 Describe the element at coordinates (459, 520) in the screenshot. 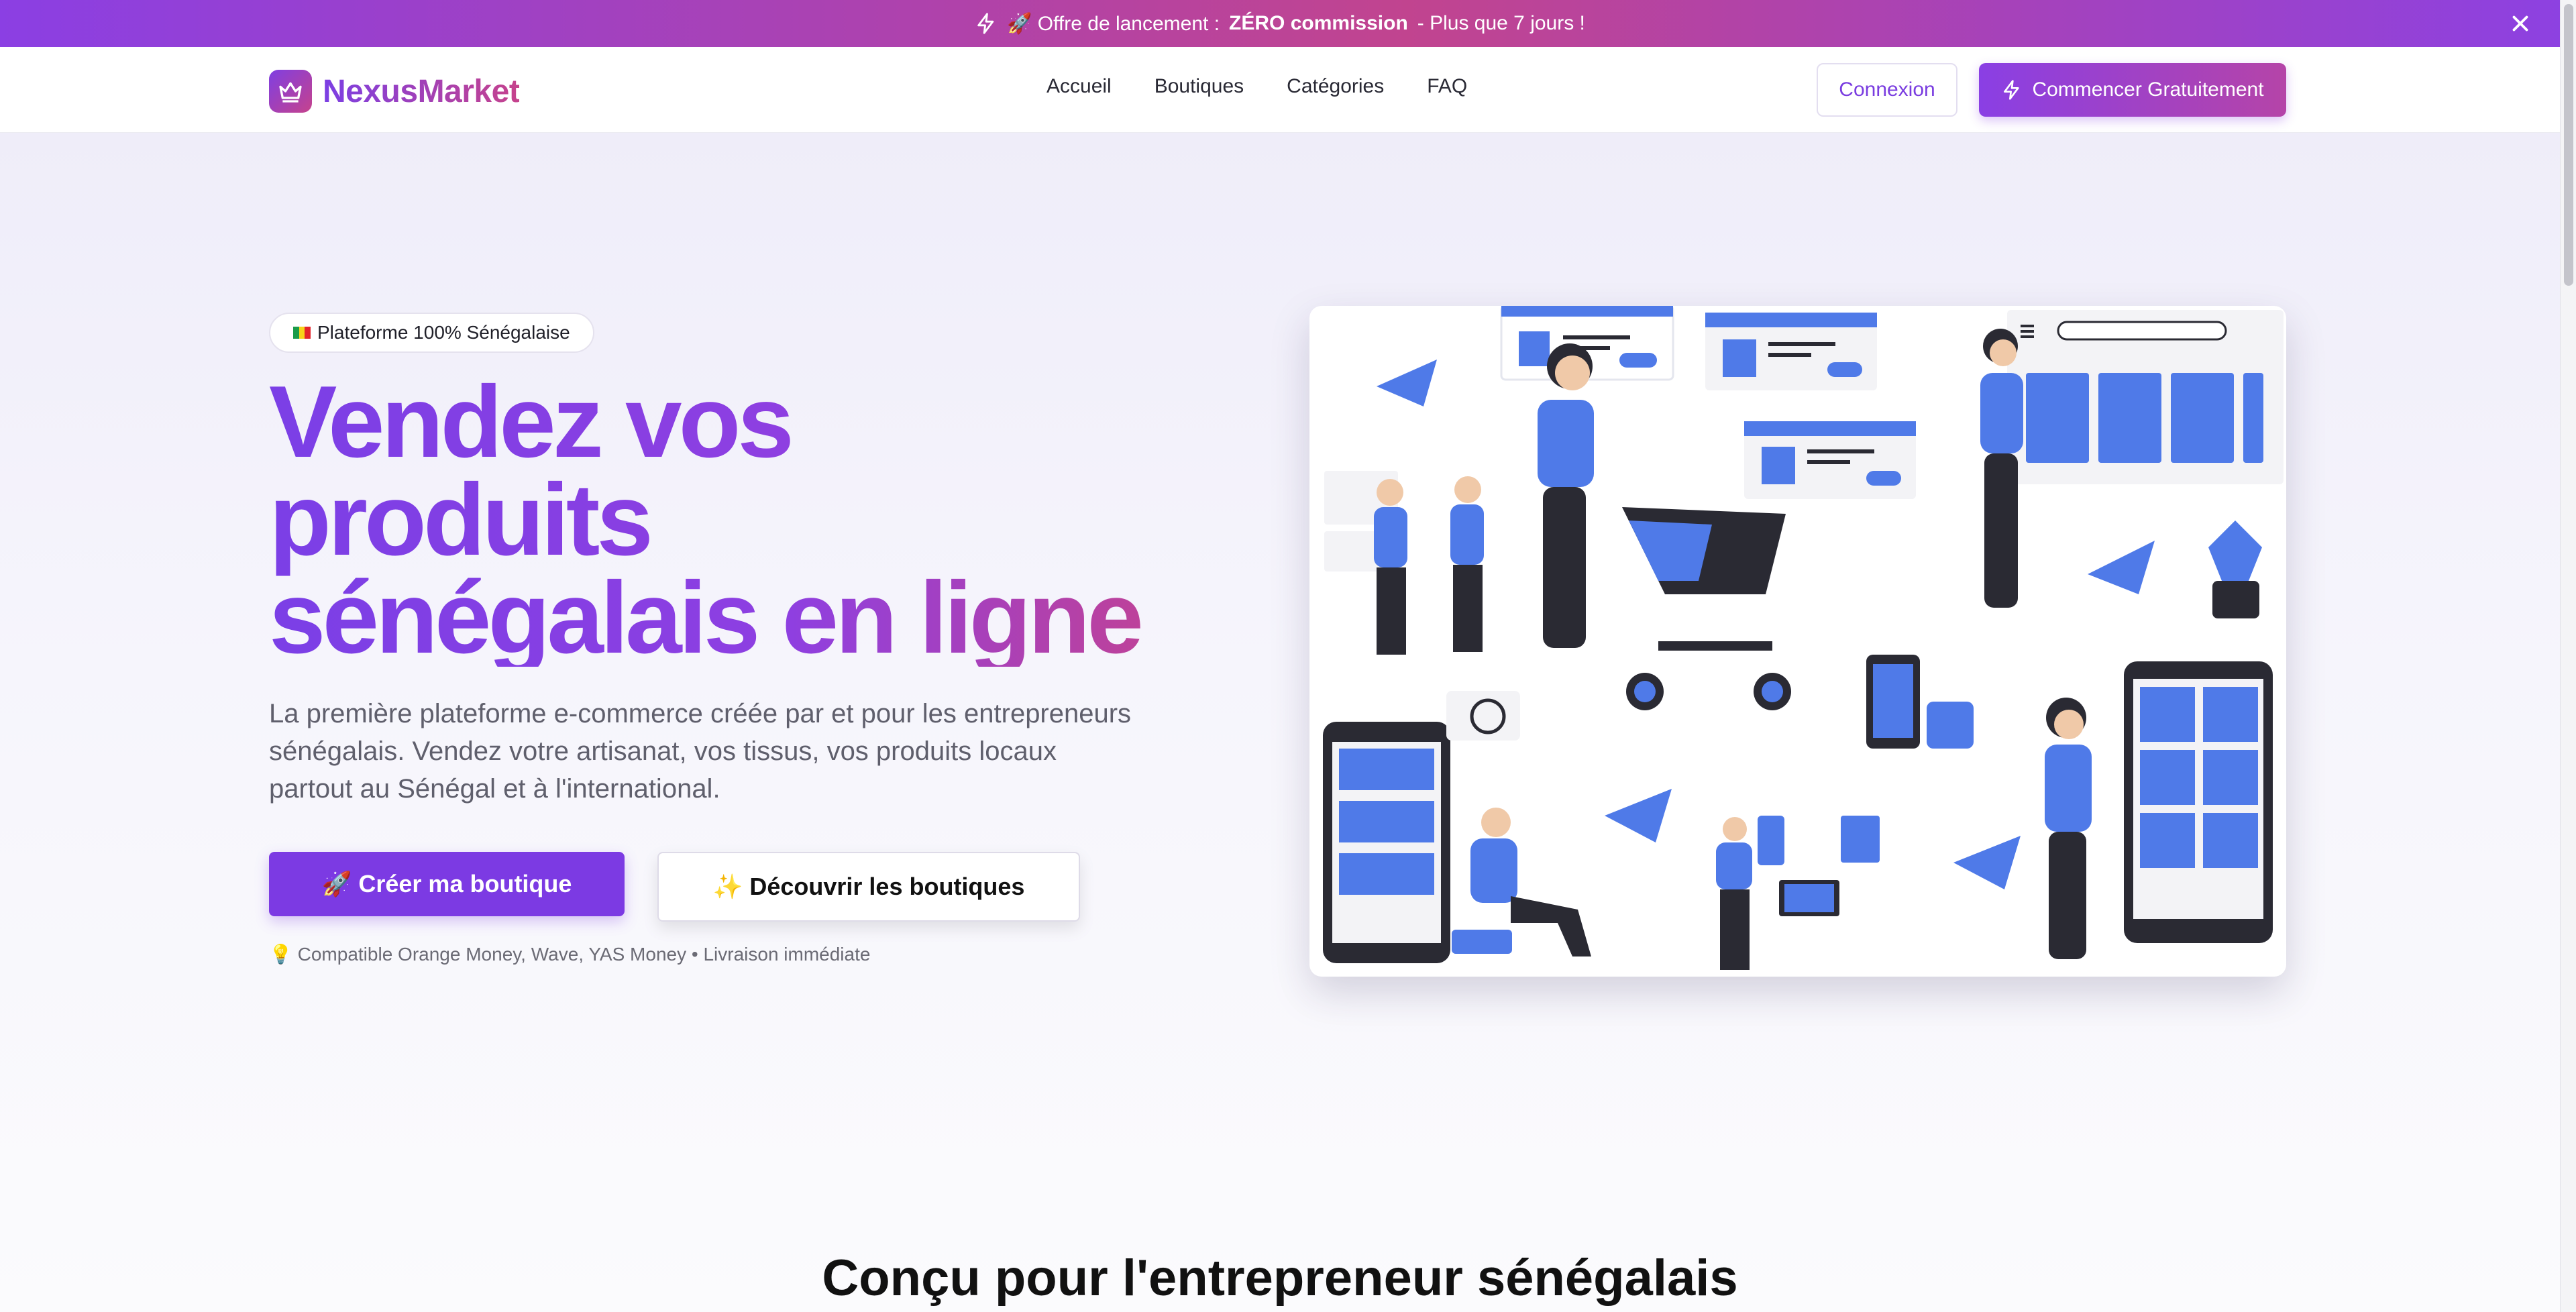

I see `headline-line-2: produits` at that location.